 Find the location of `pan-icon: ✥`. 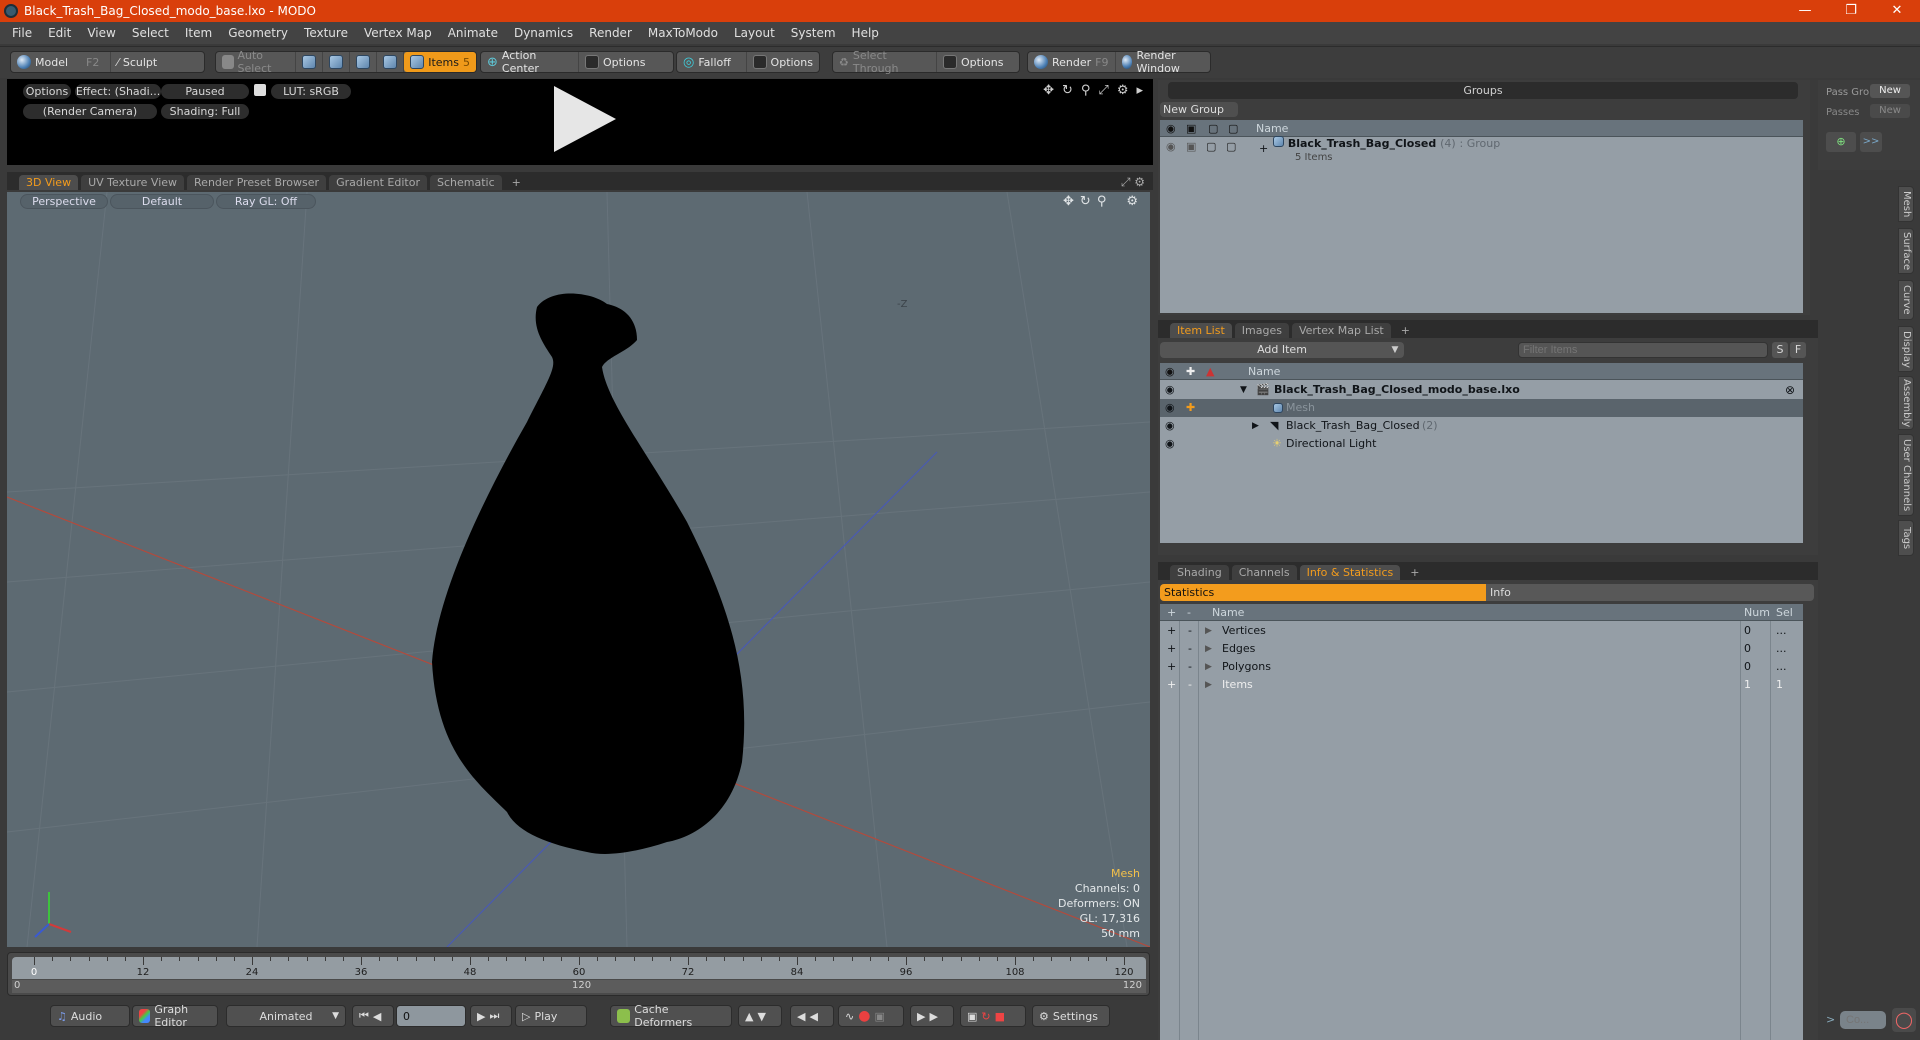

pan-icon: ✥ is located at coordinates (1068, 201).